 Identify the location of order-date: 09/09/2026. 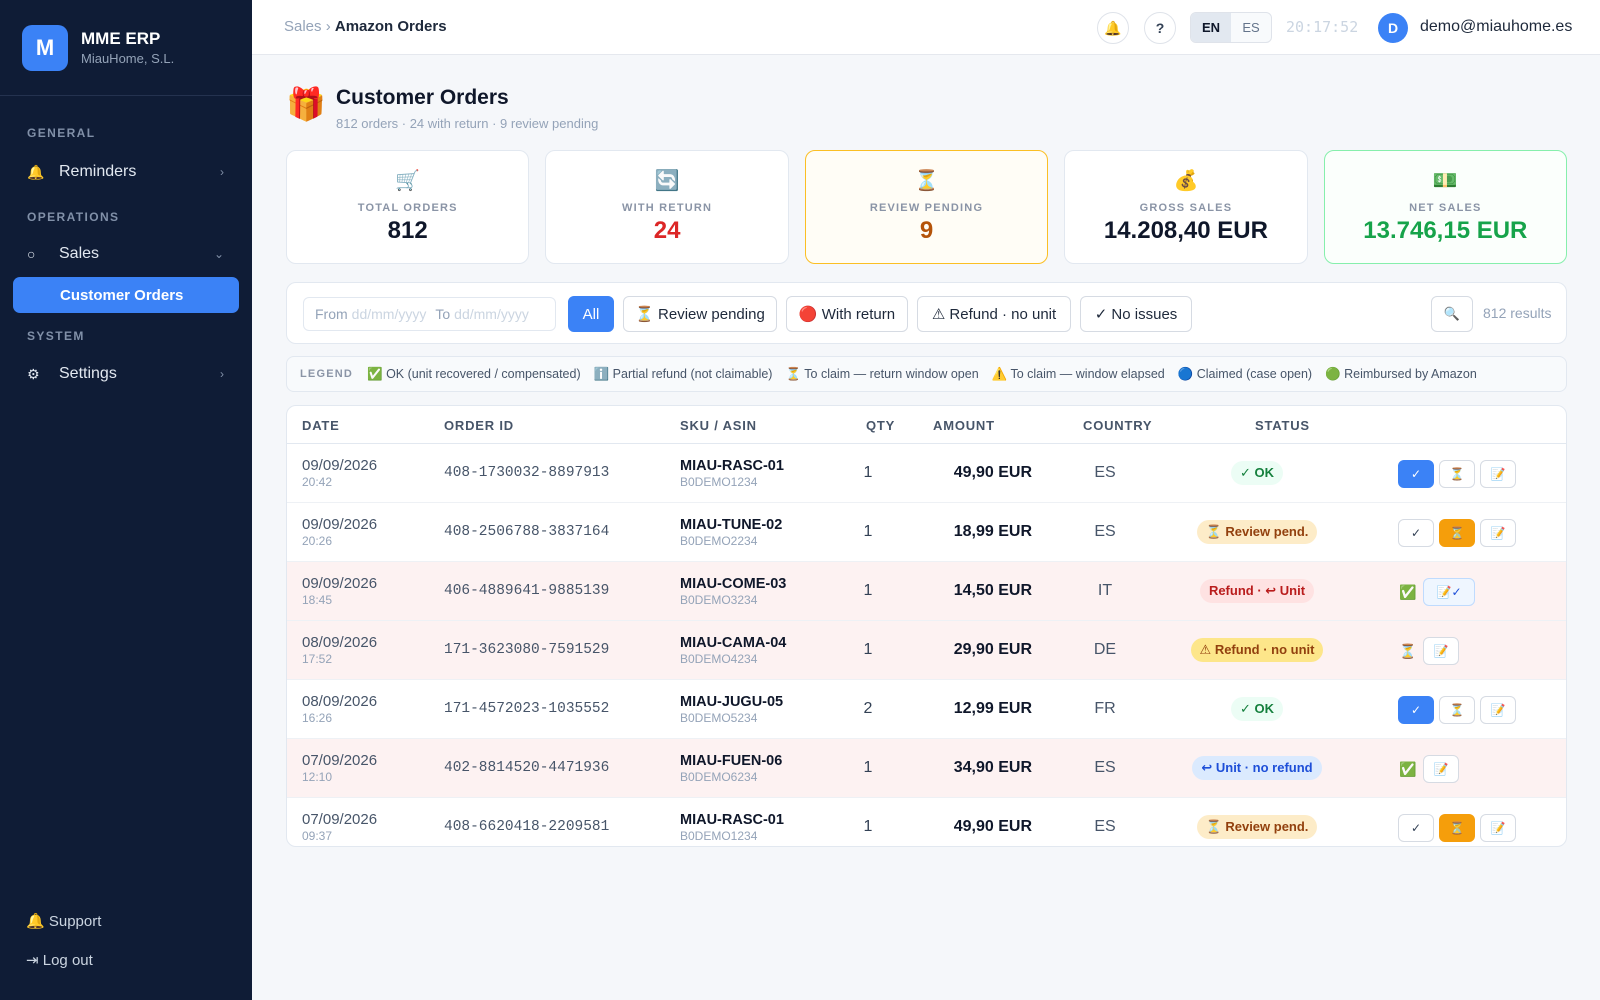
(340, 583).